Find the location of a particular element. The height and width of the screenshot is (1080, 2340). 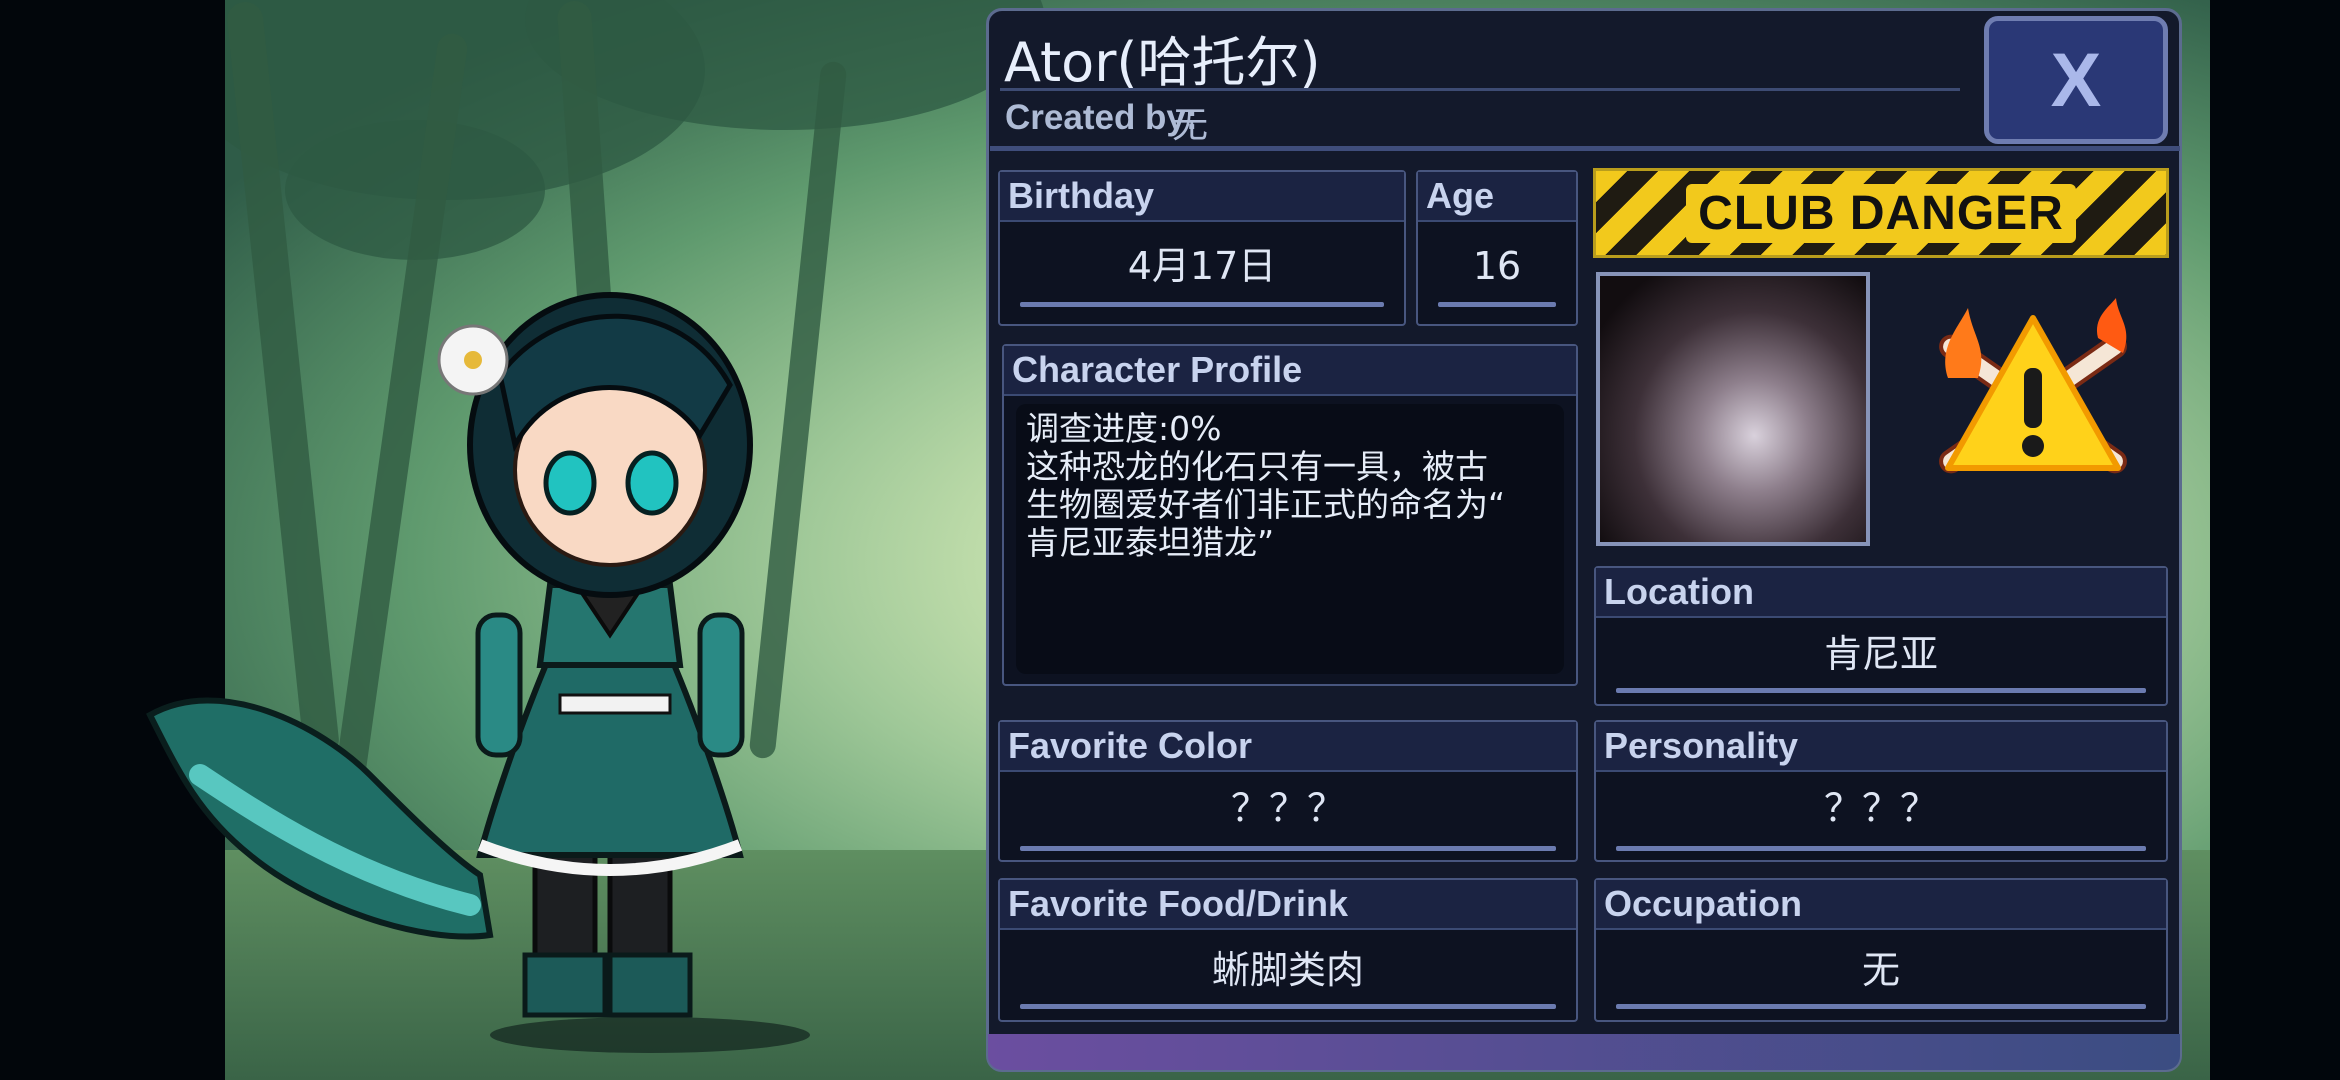

birthday-label: Birthday is located at coordinates (1202, 197).